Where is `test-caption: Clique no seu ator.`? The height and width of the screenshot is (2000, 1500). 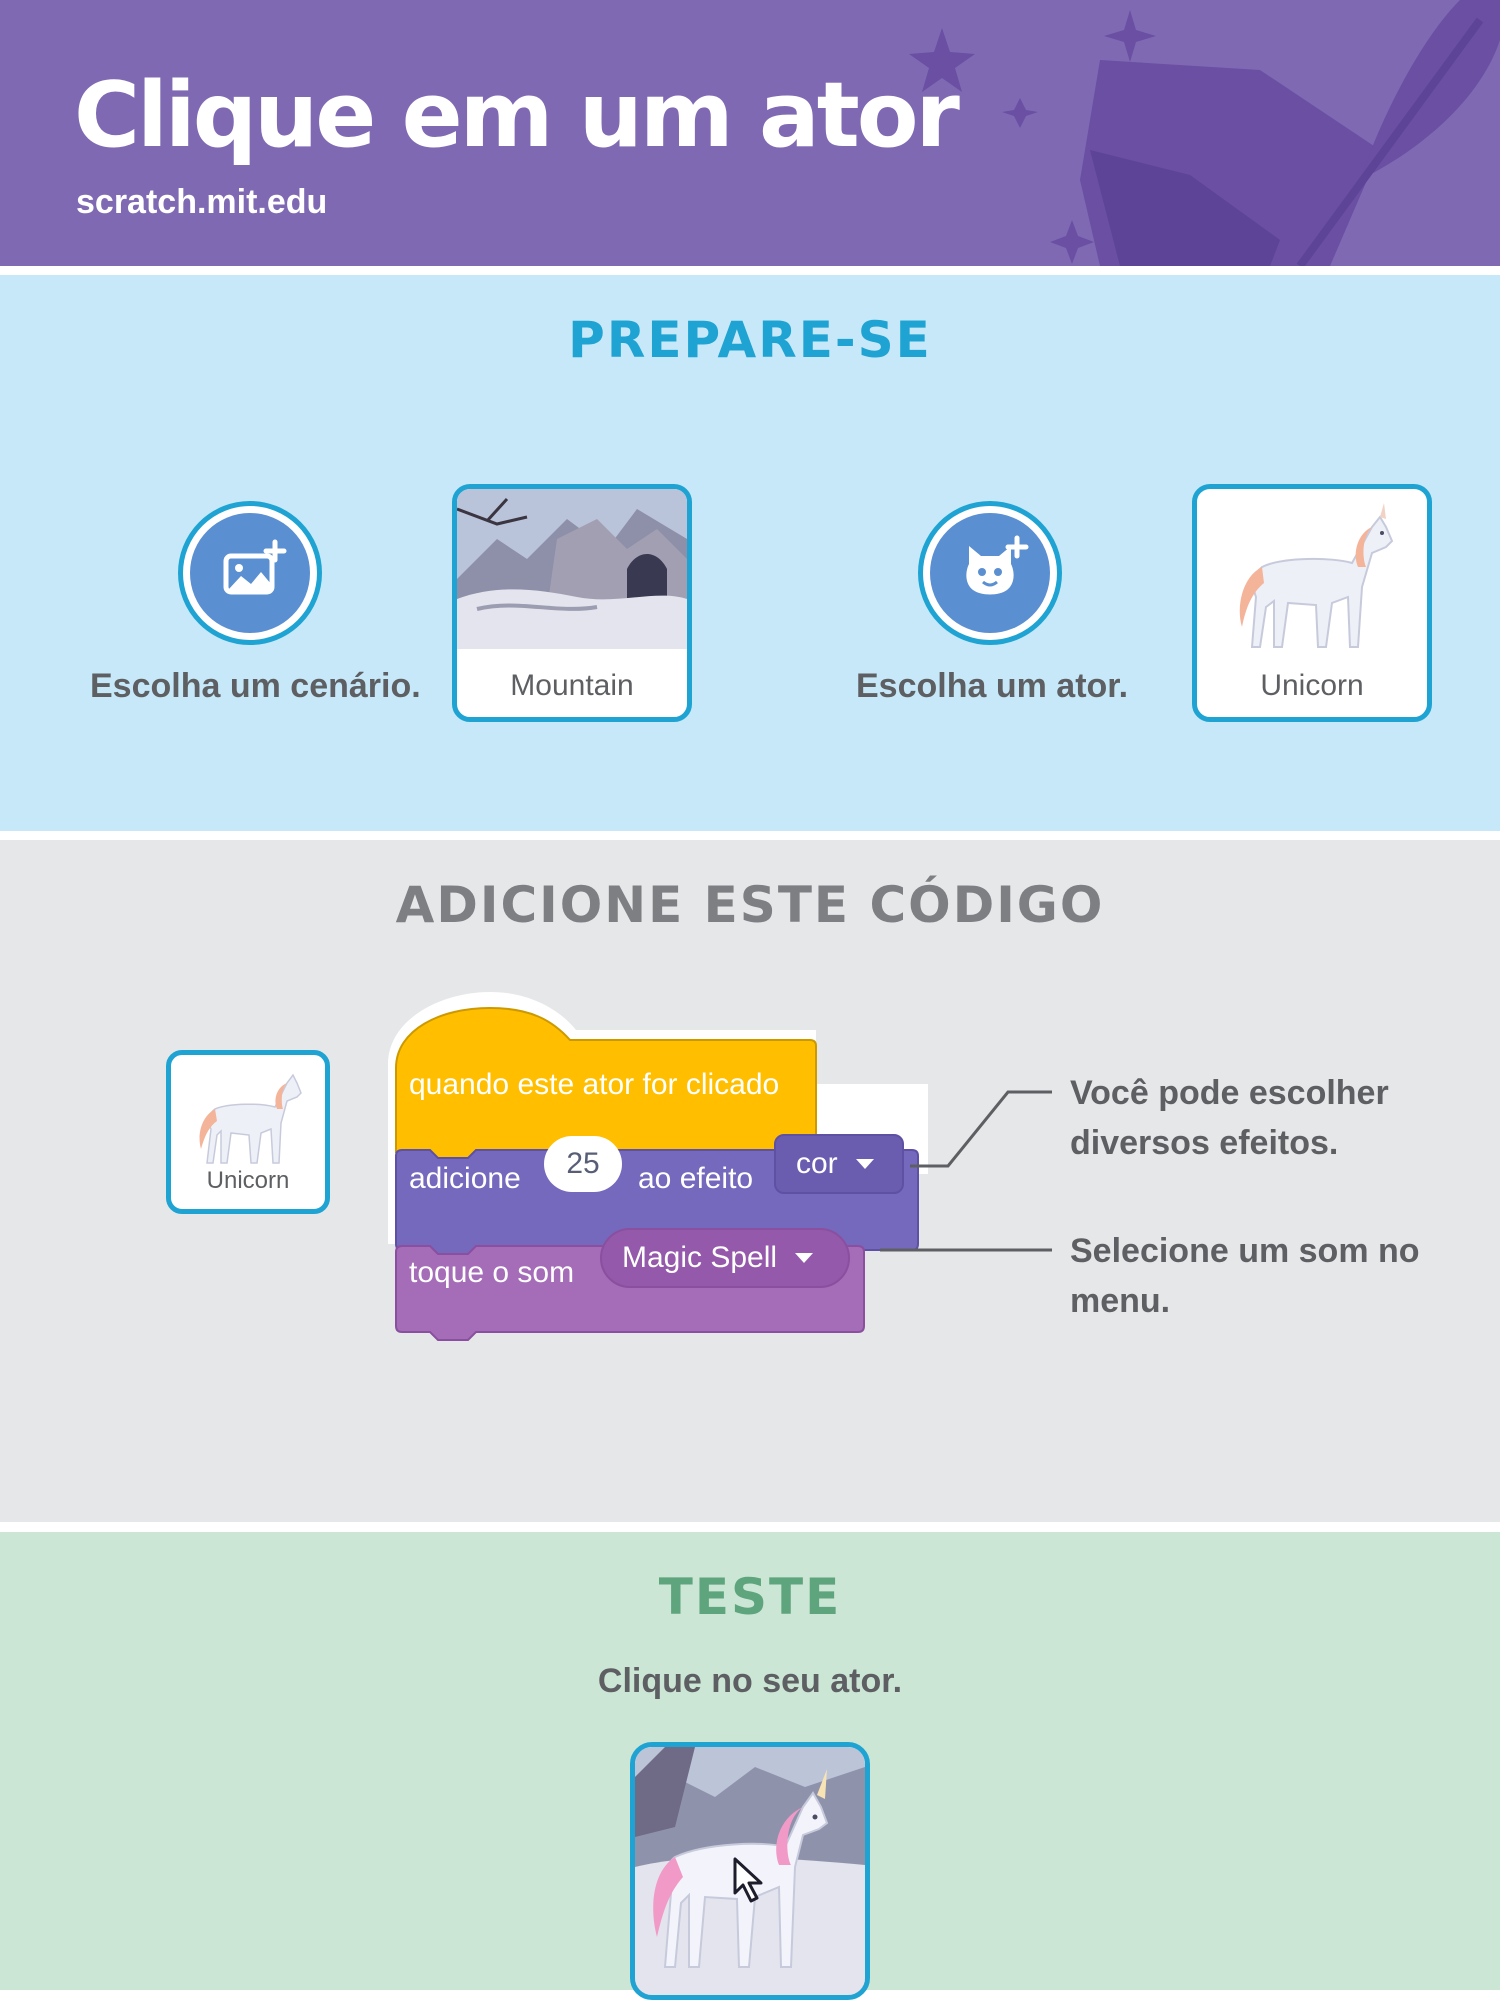 test-caption: Clique no seu ator. is located at coordinates (750, 1681).